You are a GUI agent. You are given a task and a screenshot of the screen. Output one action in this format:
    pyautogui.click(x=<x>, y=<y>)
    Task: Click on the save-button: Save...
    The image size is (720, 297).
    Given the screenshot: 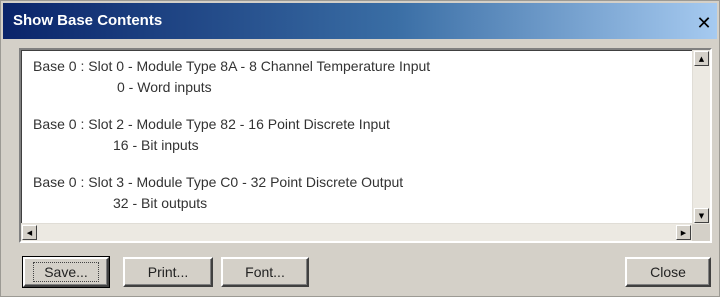 What is the action you would take?
    pyautogui.click(x=66, y=272)
    